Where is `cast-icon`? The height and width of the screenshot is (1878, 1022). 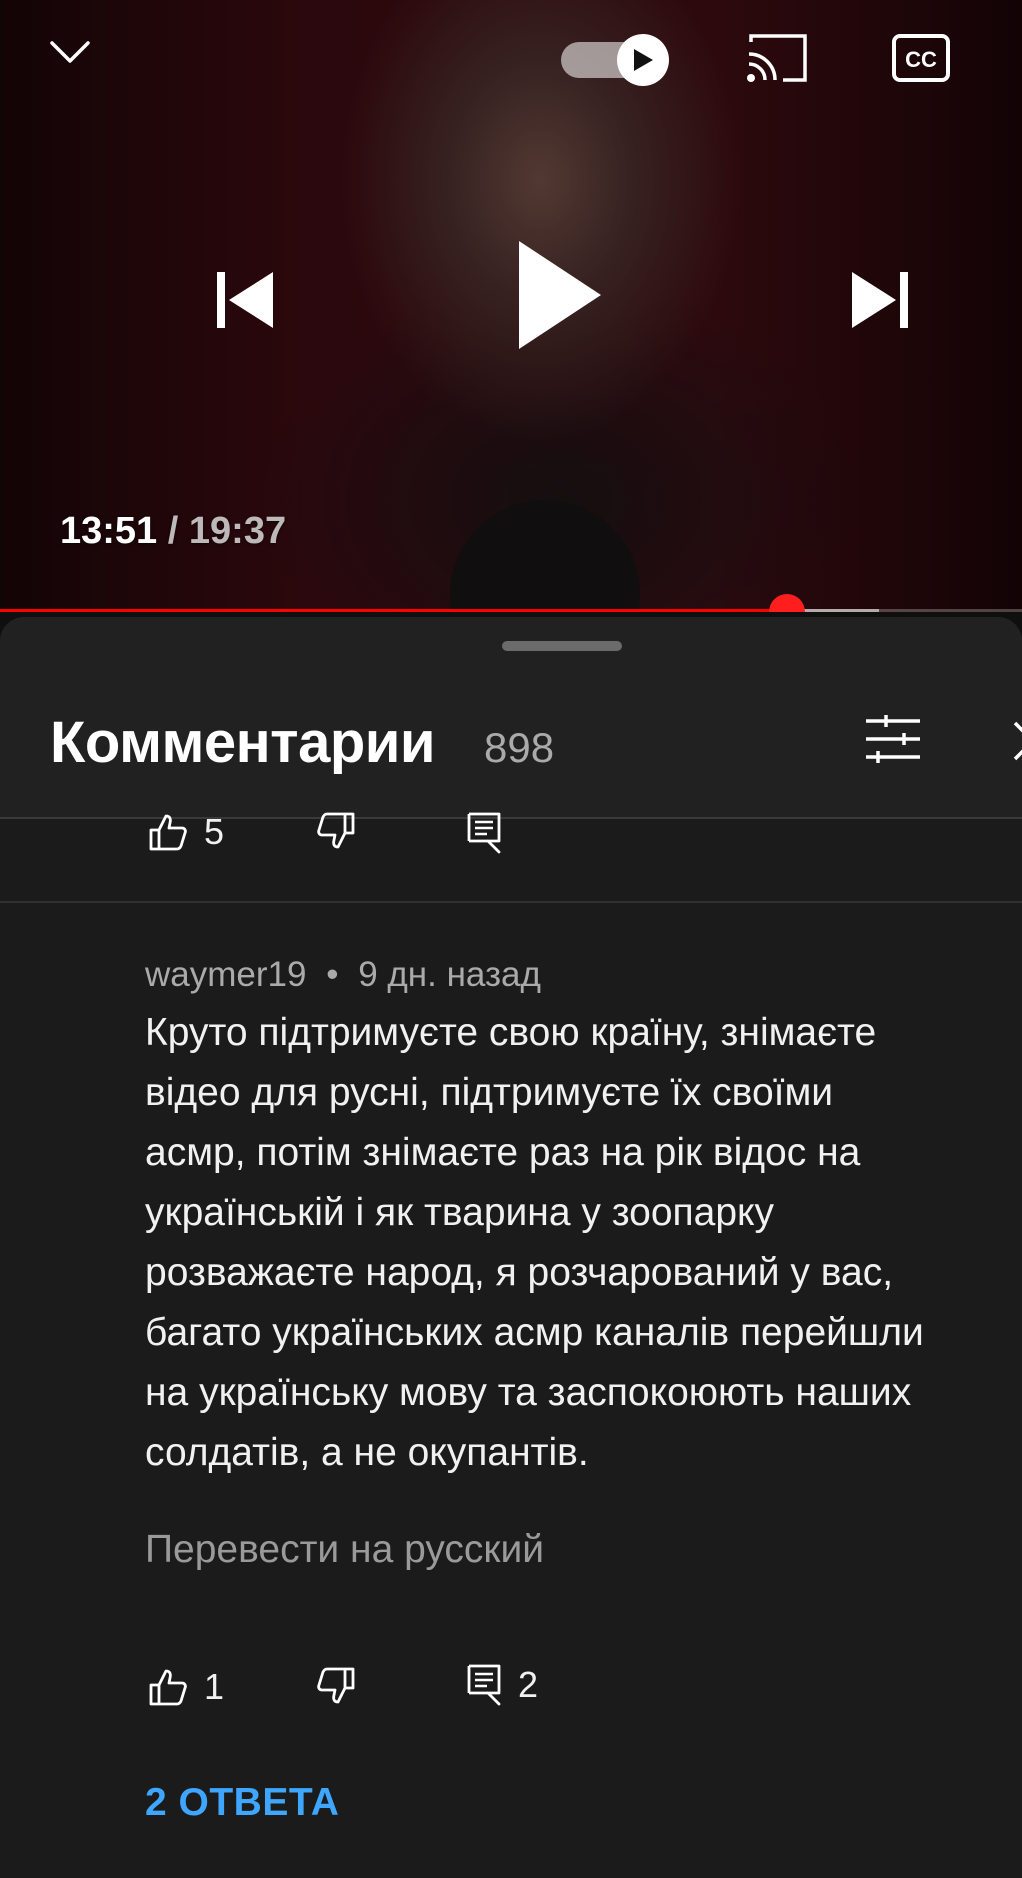
cast-icon is located at coordinates (777, 58).